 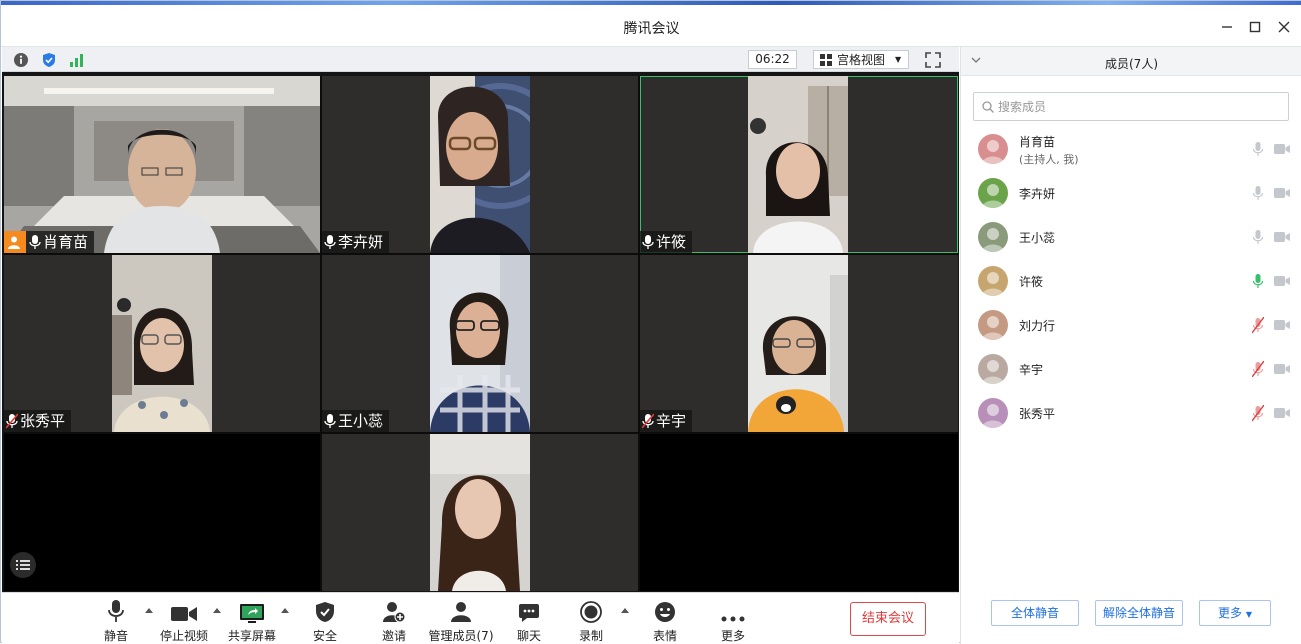 I want to click on tile-name: 许筱, so click(x=671, y=242).